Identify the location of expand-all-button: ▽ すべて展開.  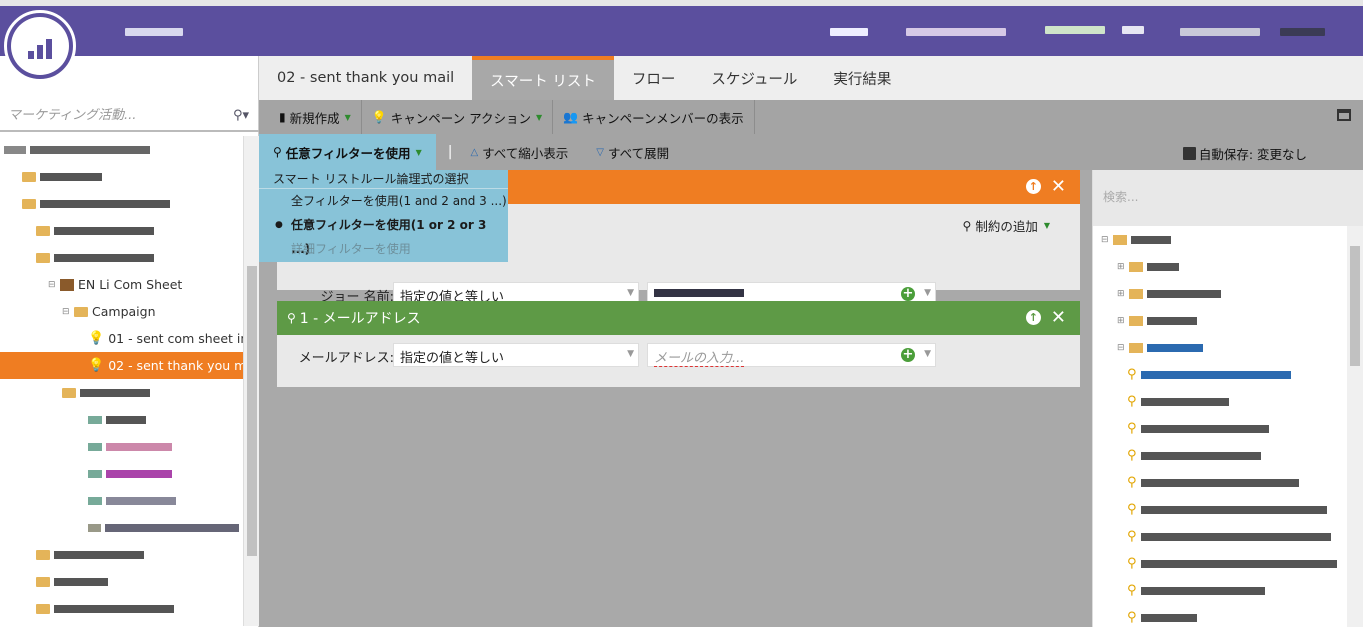
(632, 152).